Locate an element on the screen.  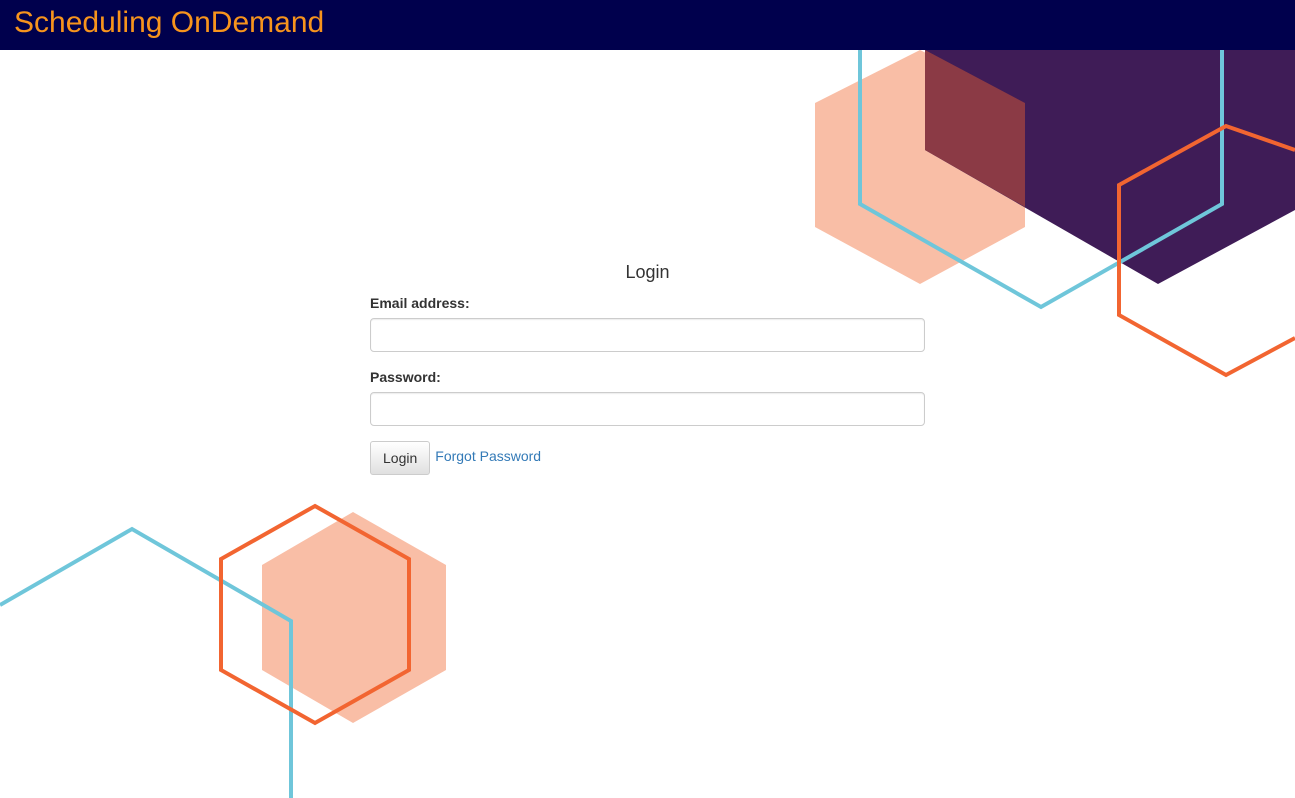
top-navbar: Scheduling OnDemand is located at coordinates (647, 25).